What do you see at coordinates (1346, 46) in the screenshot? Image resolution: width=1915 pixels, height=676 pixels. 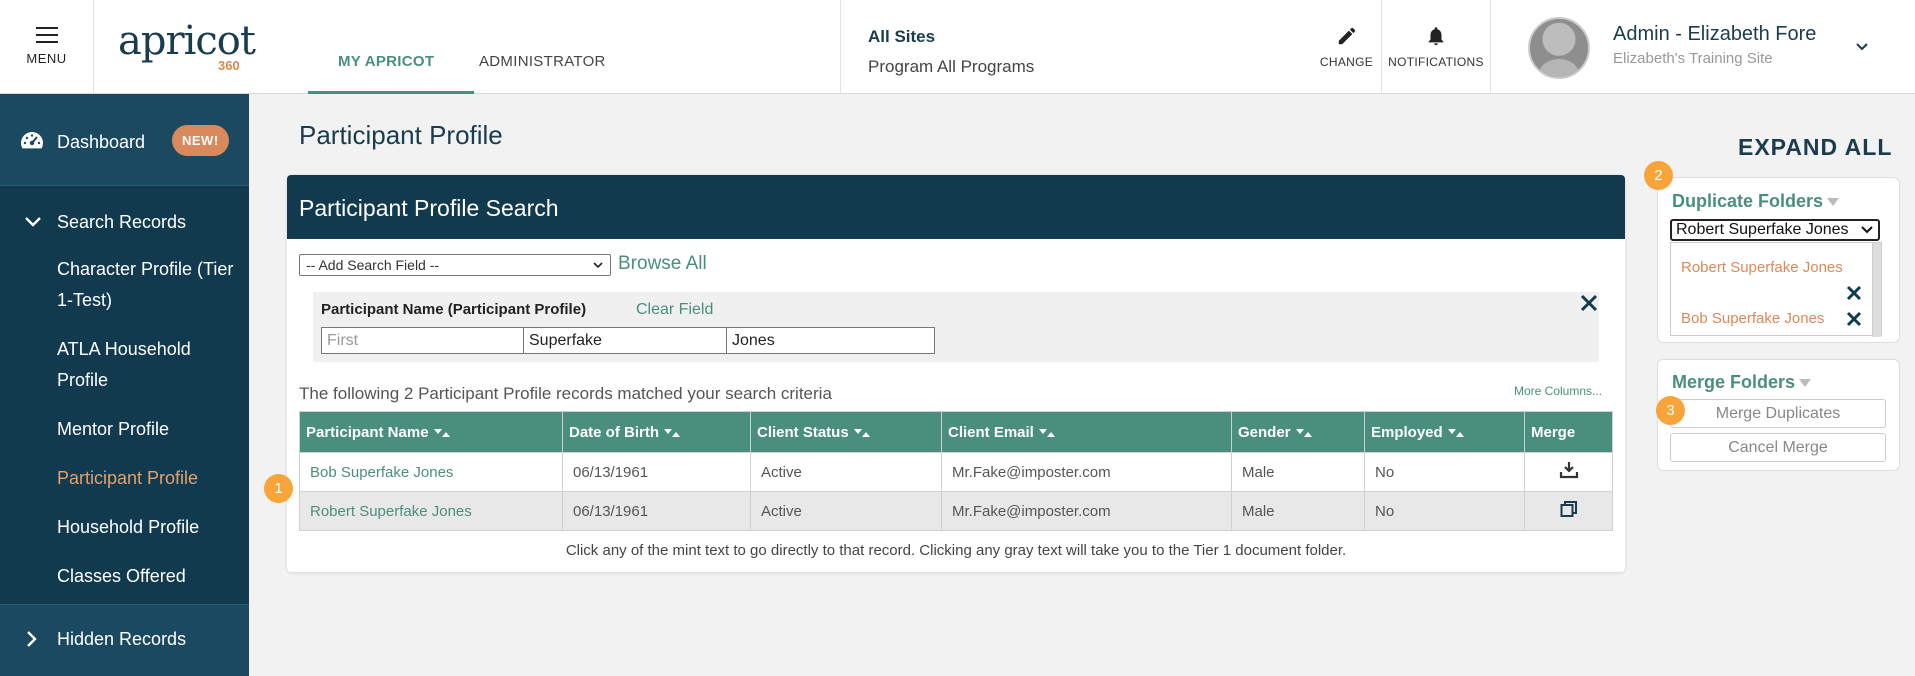 I see `change-button: CHANGE` at bounding box center [1346, 46].